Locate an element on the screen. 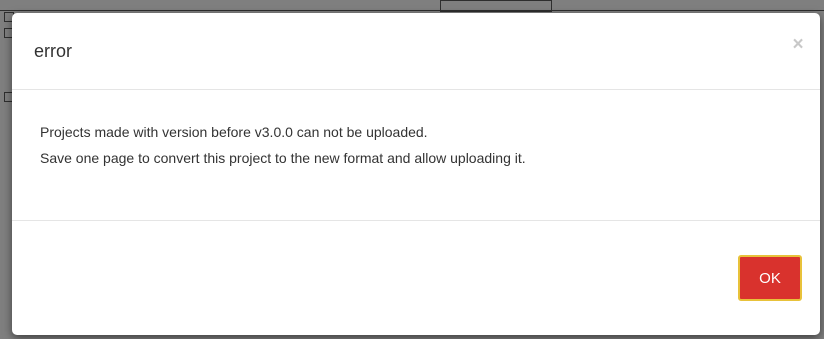 The width and height of the screenshot is (824, 339). background-divider is located at coordinates (412, 10).